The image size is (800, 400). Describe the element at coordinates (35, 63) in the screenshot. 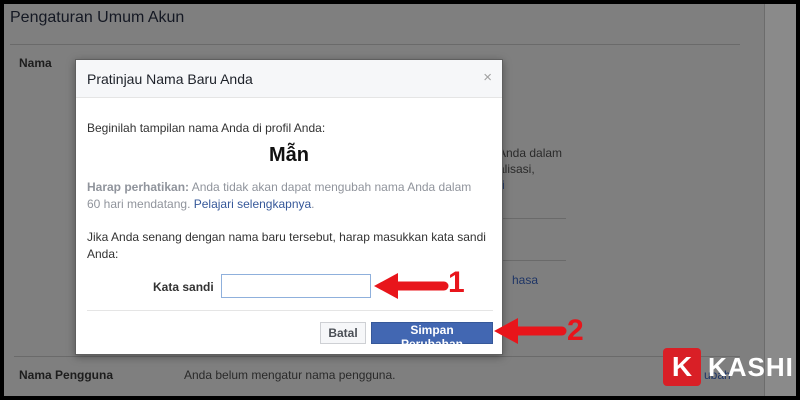

I see `name-row-label: Nama` at that location.